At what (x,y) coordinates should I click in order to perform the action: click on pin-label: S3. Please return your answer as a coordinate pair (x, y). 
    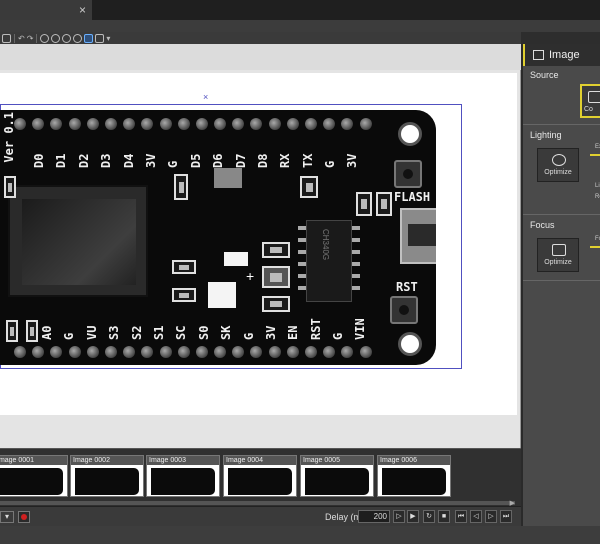
    Looking at the image, I should click on (114, 332).